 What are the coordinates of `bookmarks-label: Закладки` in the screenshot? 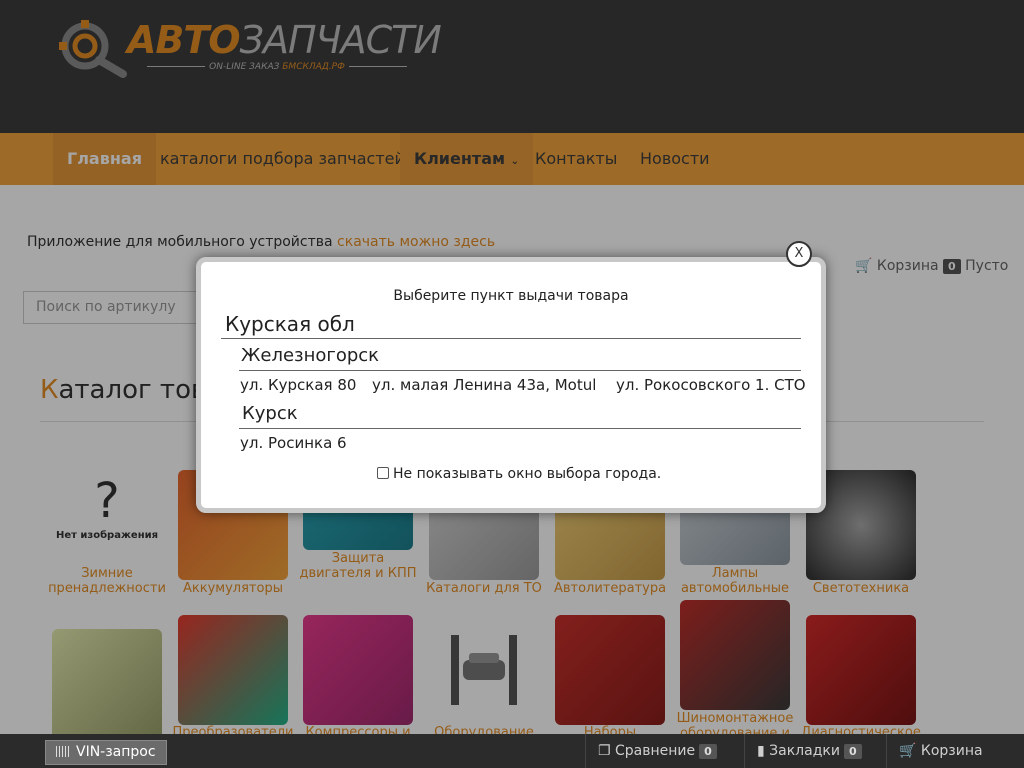 It's located at (804, 751).